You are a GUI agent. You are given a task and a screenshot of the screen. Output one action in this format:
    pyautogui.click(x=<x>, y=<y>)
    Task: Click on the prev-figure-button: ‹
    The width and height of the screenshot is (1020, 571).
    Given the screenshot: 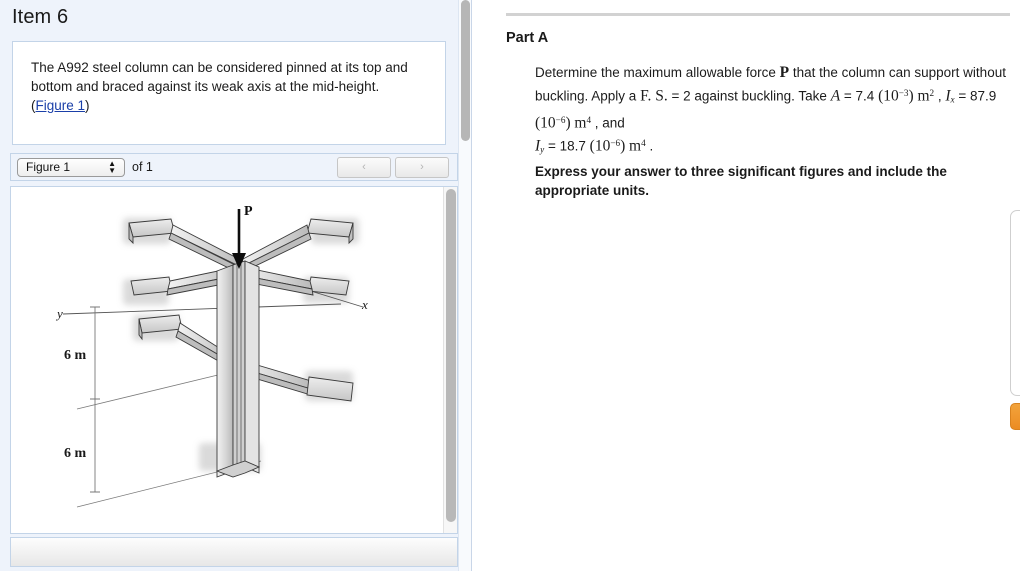 What is the action you would take?
    pyautogui.click(x=364, y=167)
    